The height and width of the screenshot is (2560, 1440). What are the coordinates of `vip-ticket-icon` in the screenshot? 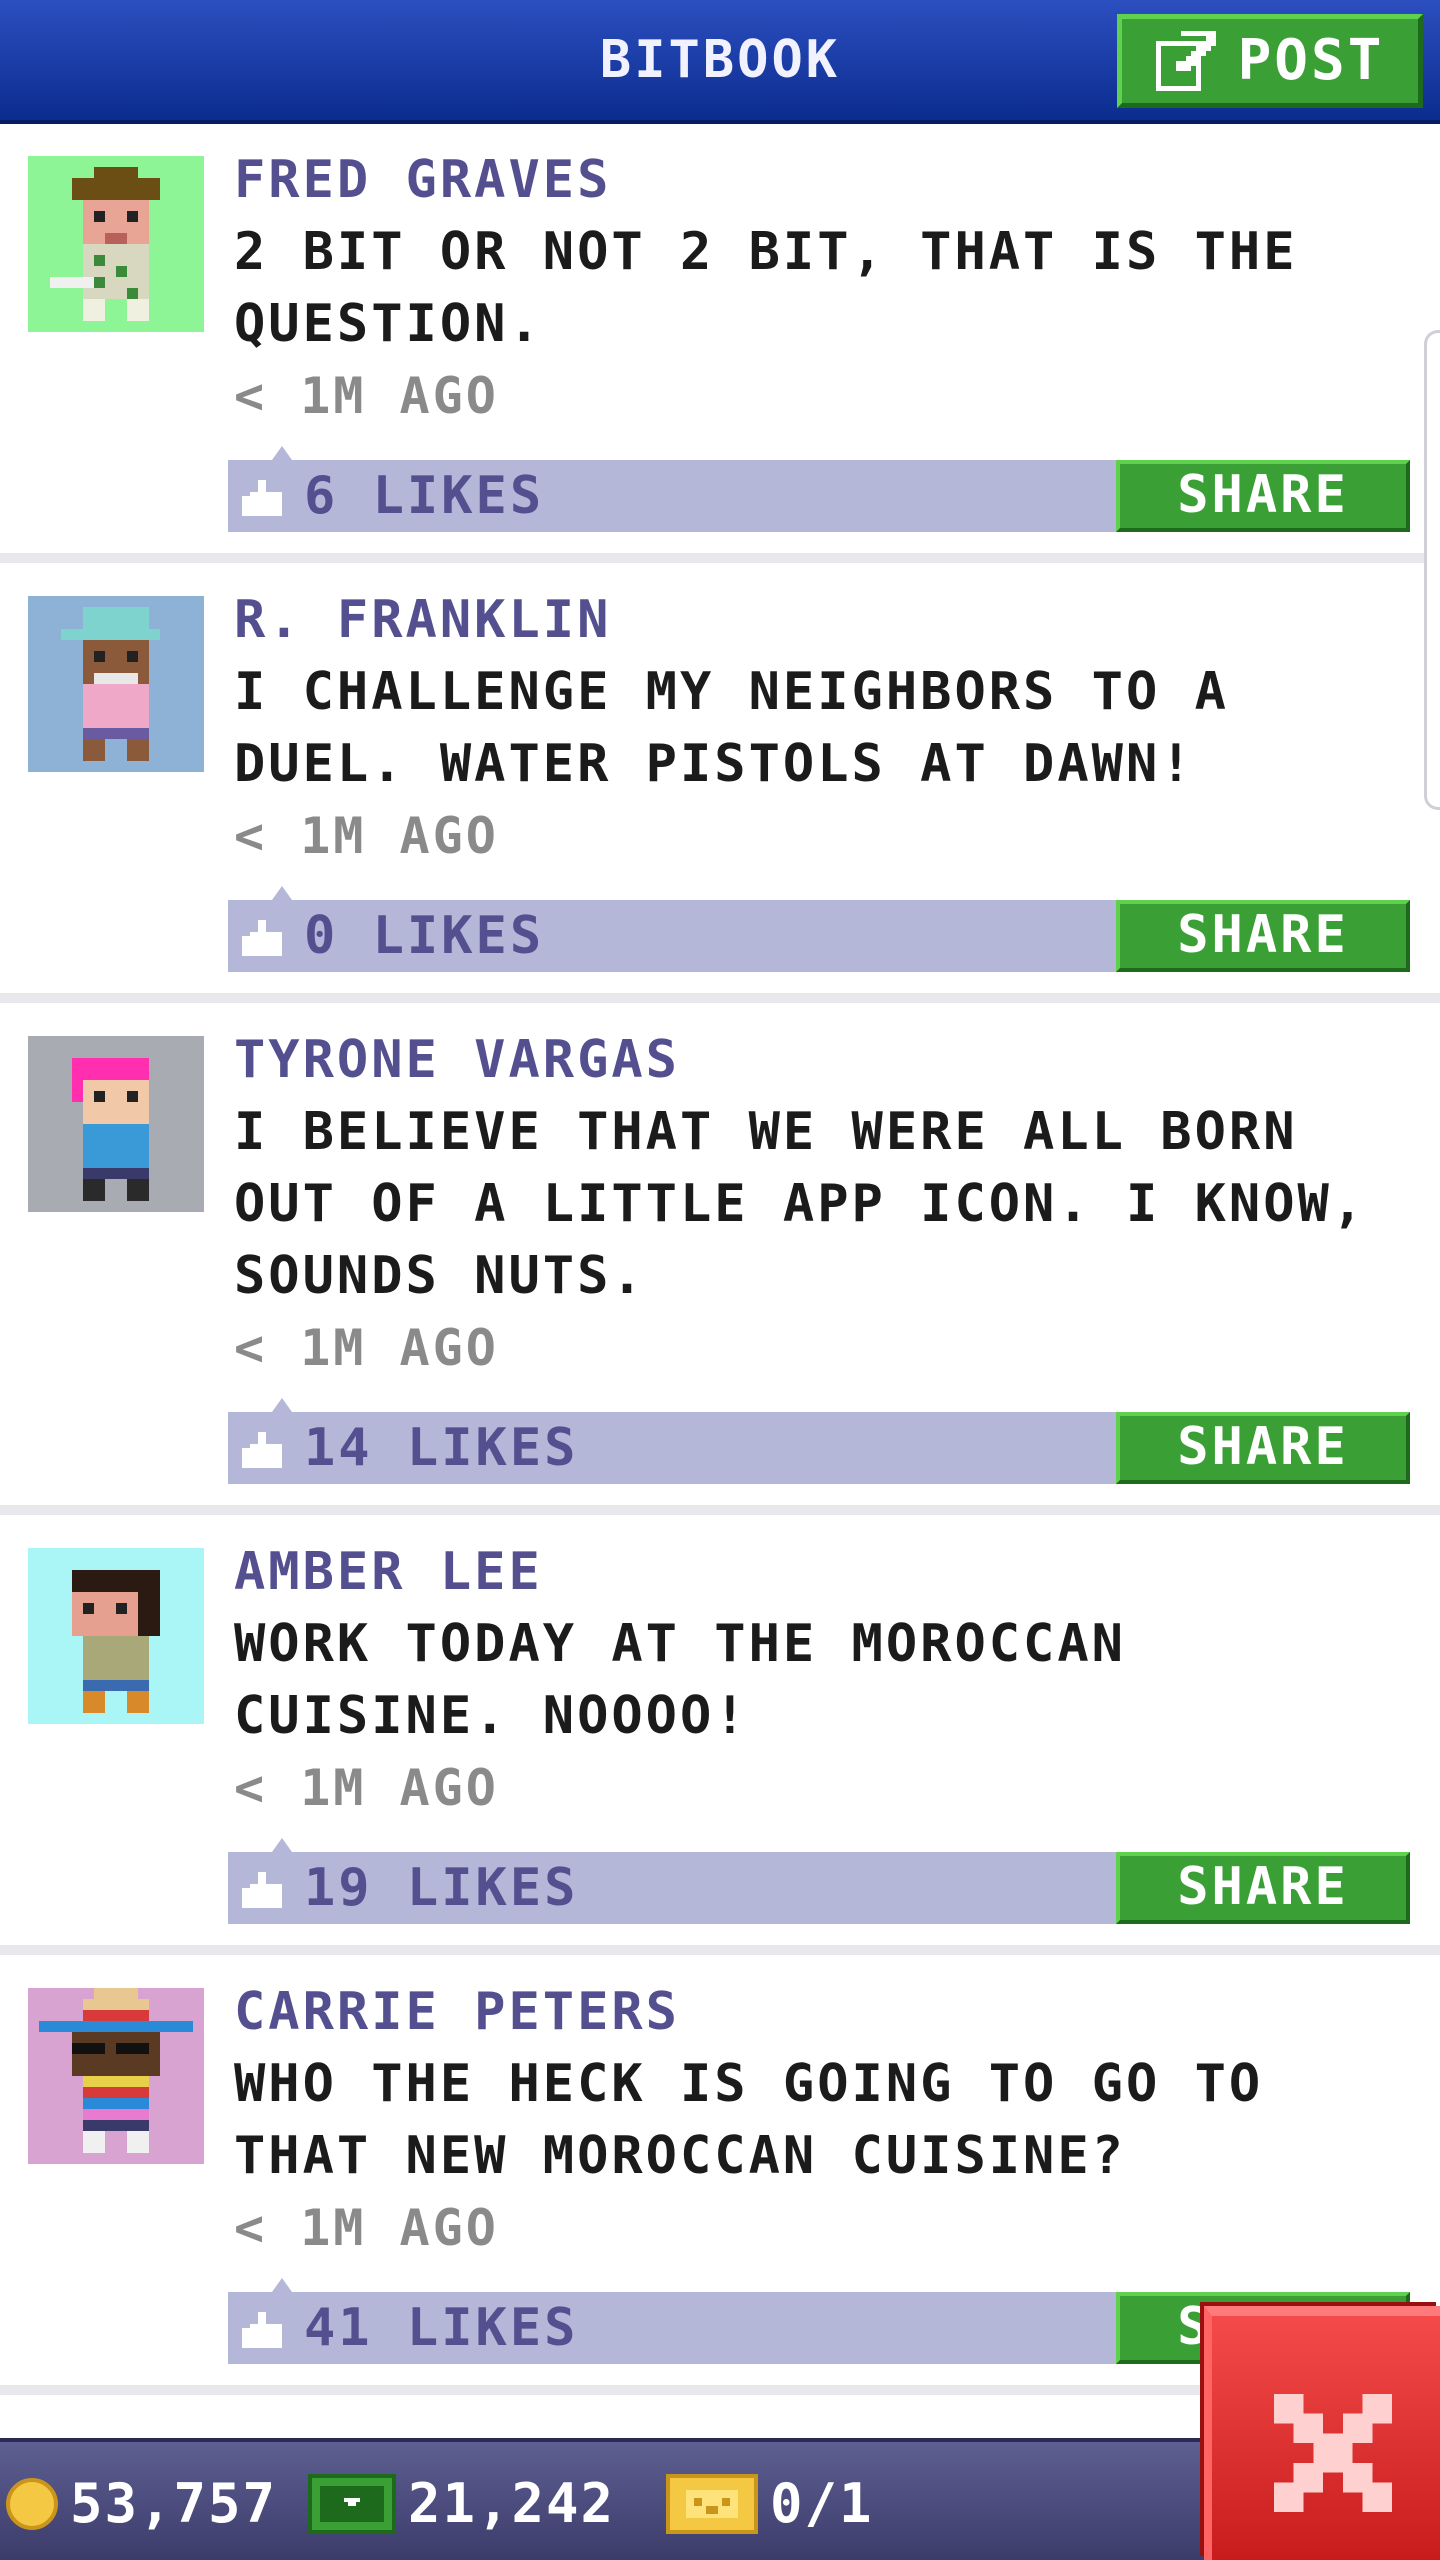 It's located at (712, 2504).